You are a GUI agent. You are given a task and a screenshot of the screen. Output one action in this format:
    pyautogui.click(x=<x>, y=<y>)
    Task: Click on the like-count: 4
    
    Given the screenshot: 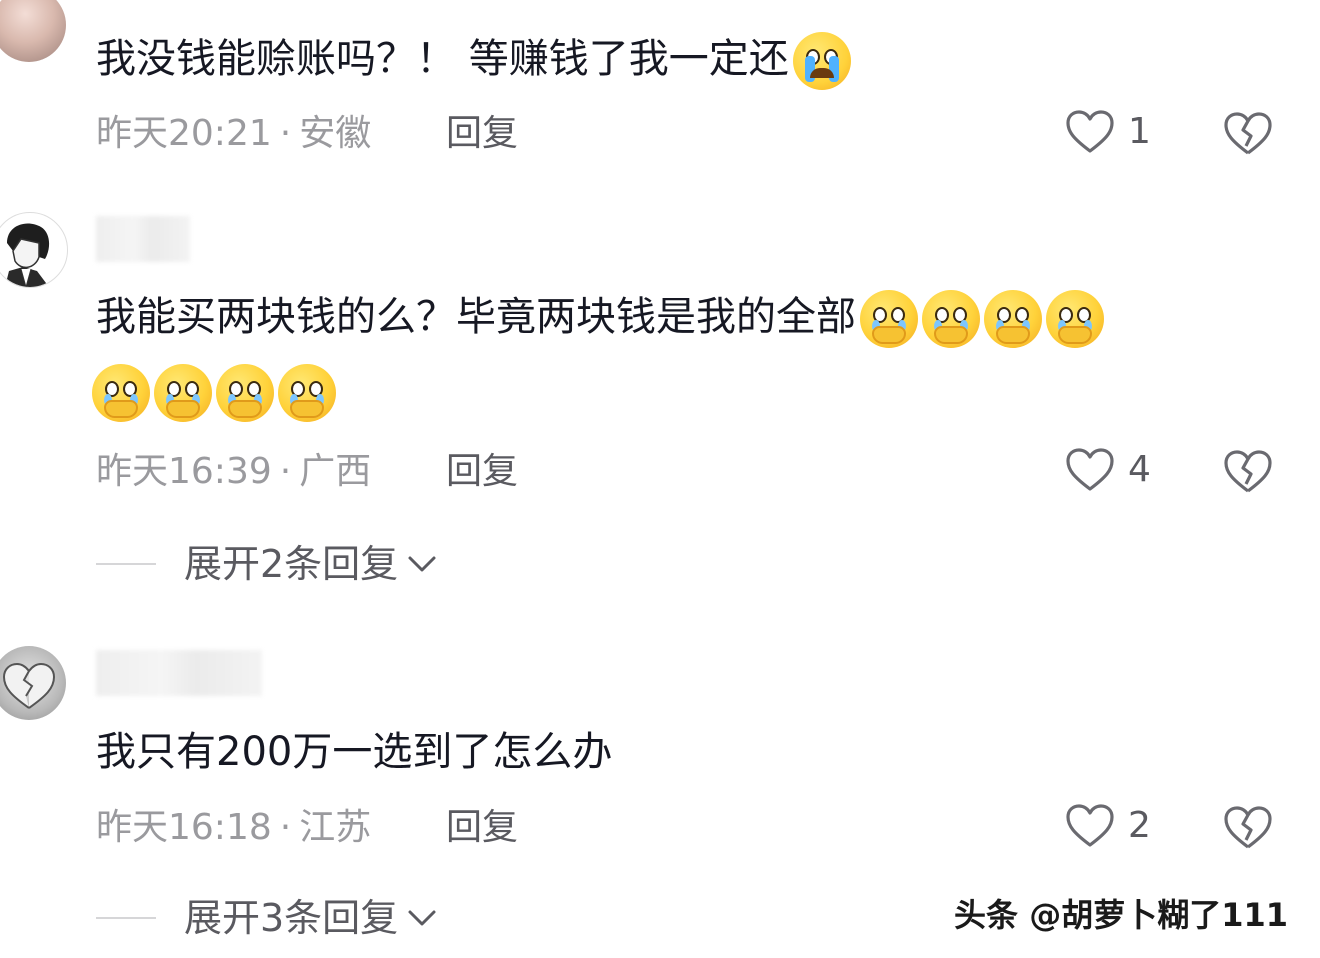 What is the action you would take?
    pyautogui.click(x=1139, y=469)
    